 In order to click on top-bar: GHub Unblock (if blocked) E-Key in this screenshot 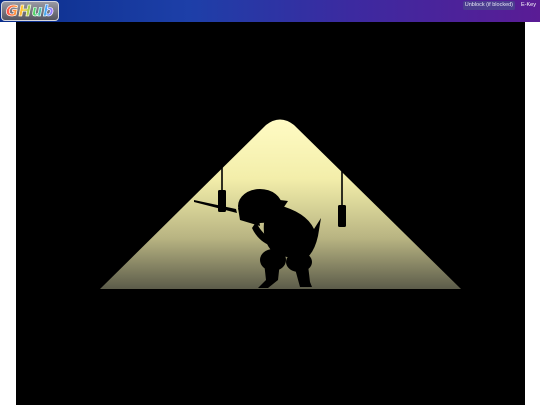, I will do `click(270, 11)`.